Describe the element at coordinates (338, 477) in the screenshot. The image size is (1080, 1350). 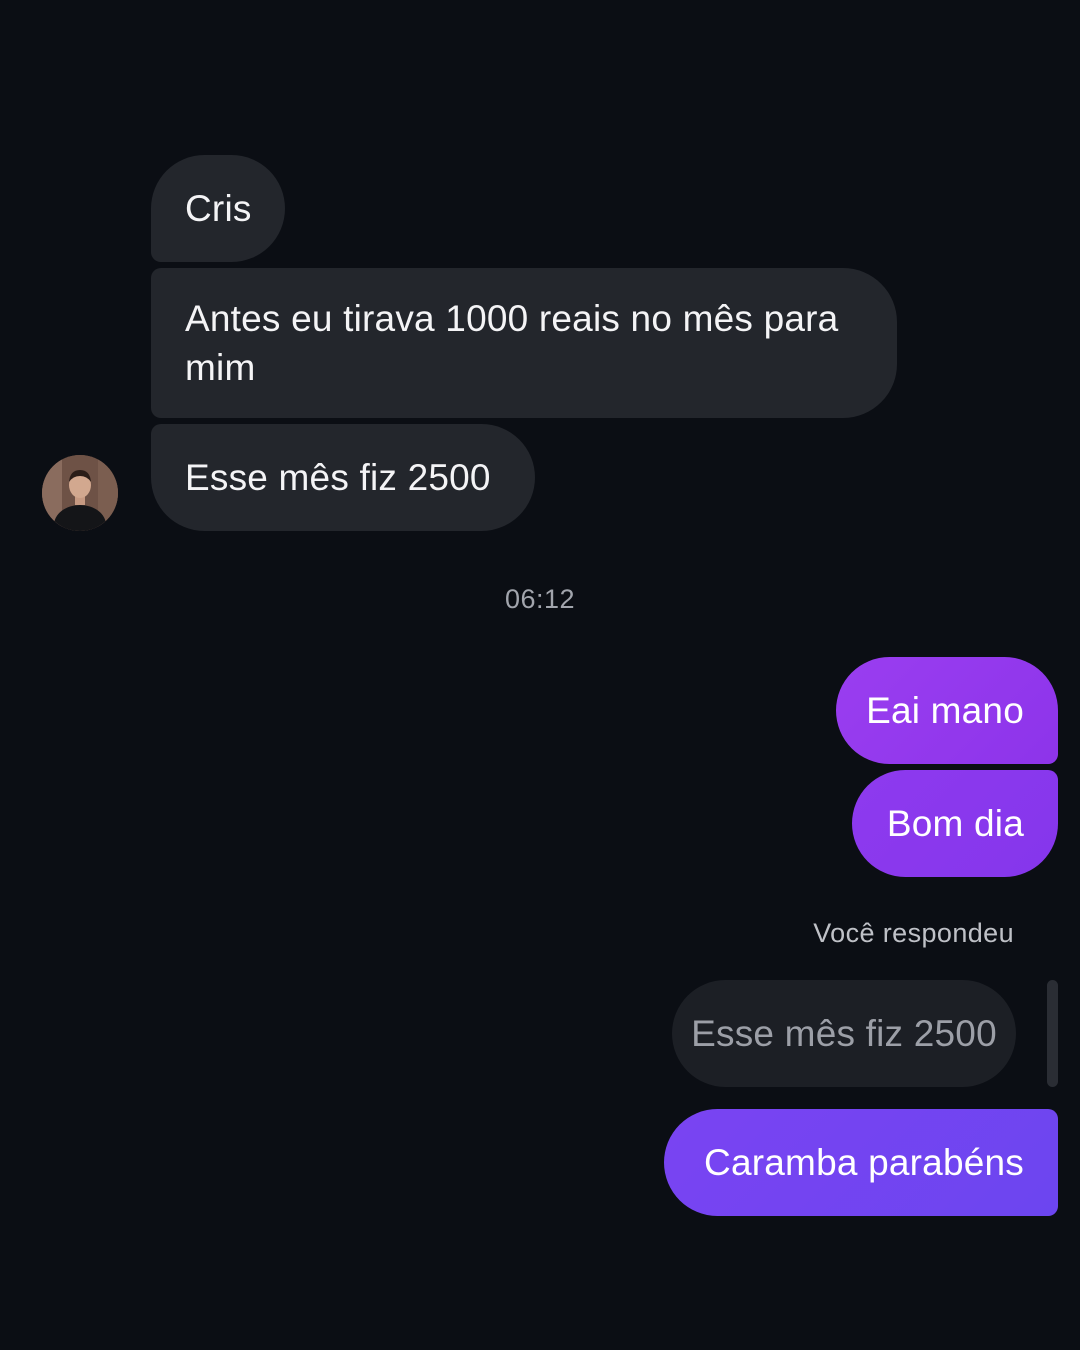
I see `message-text: Esse mês fiz 2500` at that location.